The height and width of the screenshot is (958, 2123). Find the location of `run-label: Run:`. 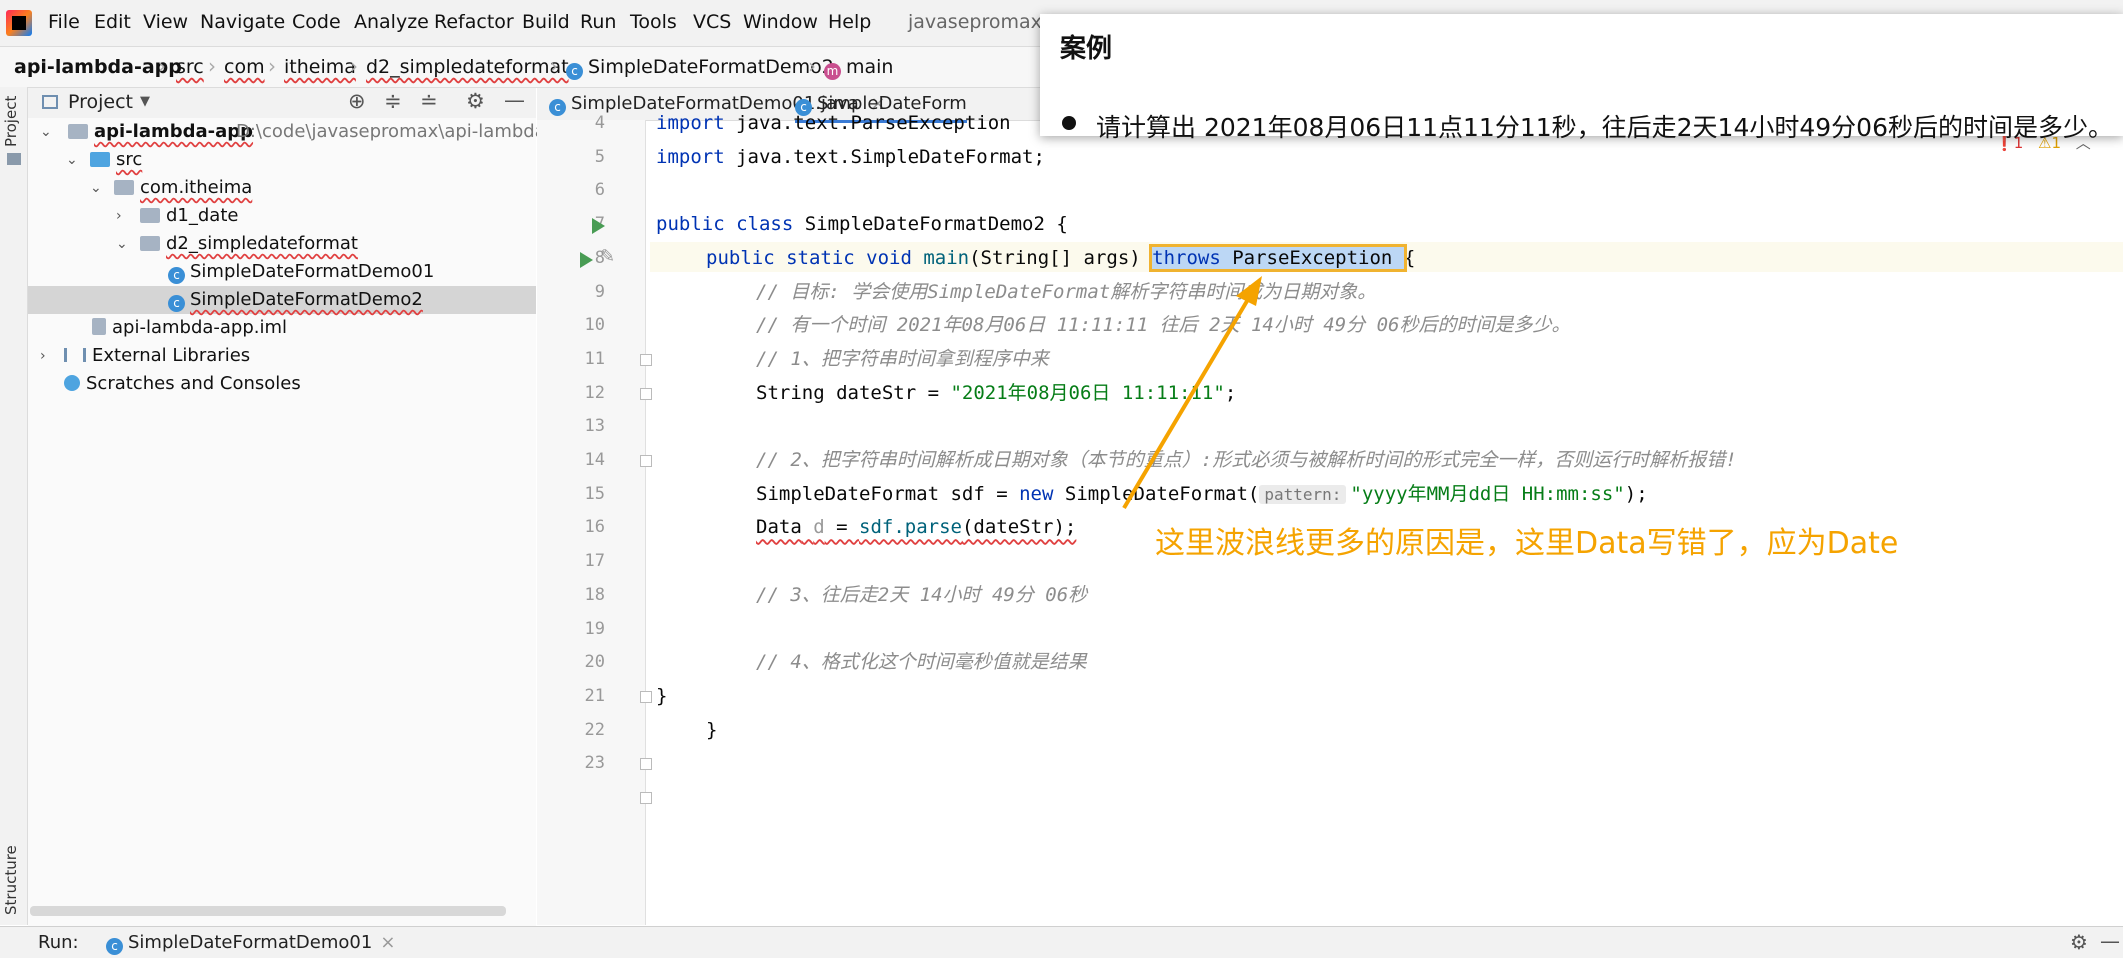

run-label: Run: is located at coordinates (58, 942).